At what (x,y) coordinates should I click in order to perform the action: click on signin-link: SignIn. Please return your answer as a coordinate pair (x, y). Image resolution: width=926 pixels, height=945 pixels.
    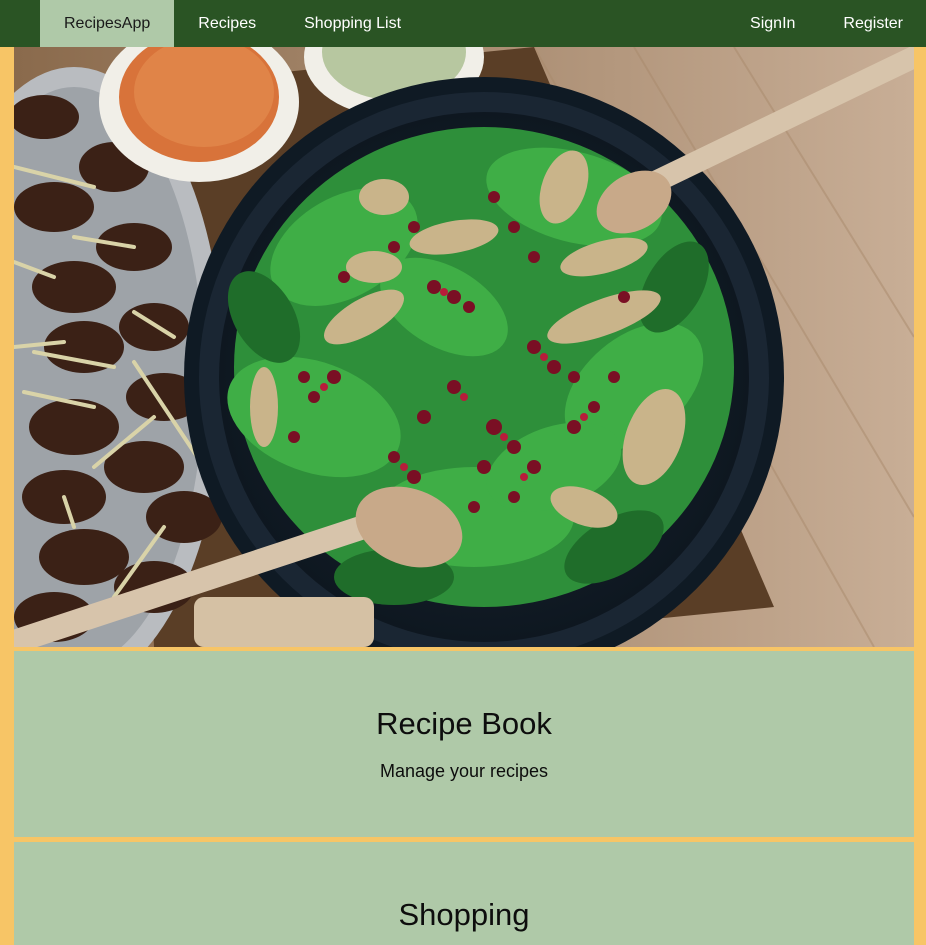
    Looking at the image, I should click on (772, 23).